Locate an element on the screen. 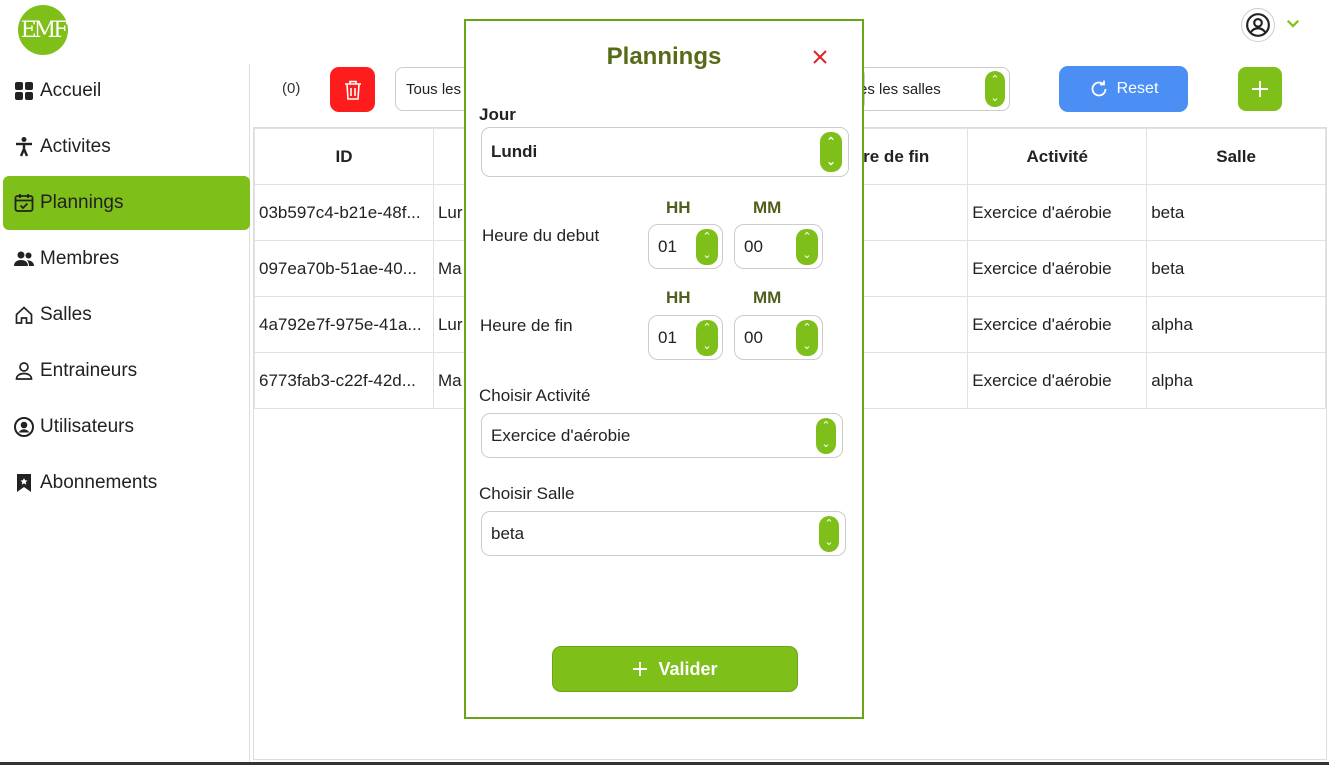  sidebar-item-label: Entraineurs is located at coordinates (89, 370).